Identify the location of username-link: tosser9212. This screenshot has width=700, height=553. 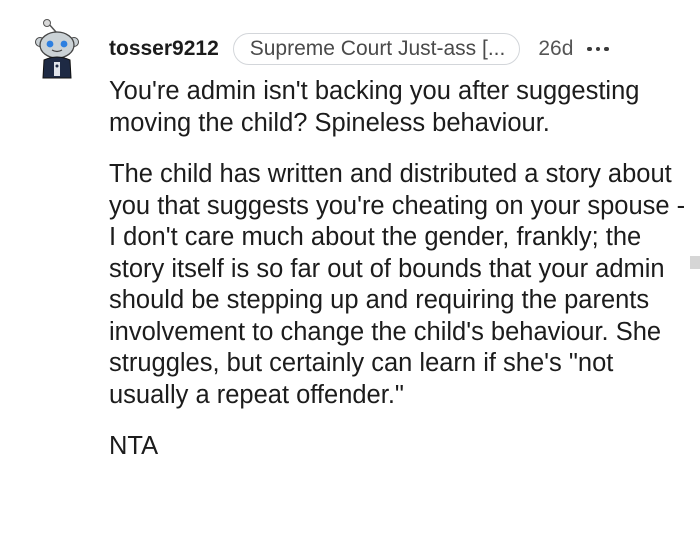
(164, 49).